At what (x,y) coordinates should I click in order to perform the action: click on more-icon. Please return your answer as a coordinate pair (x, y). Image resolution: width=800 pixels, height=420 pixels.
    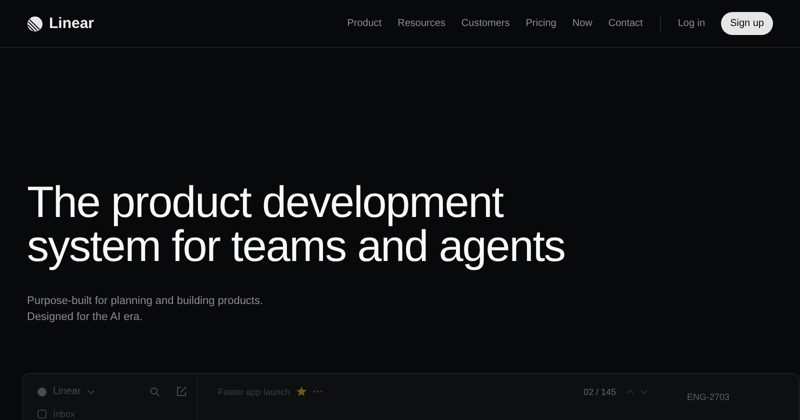
    Looking at the image, I should click on (318, 392).